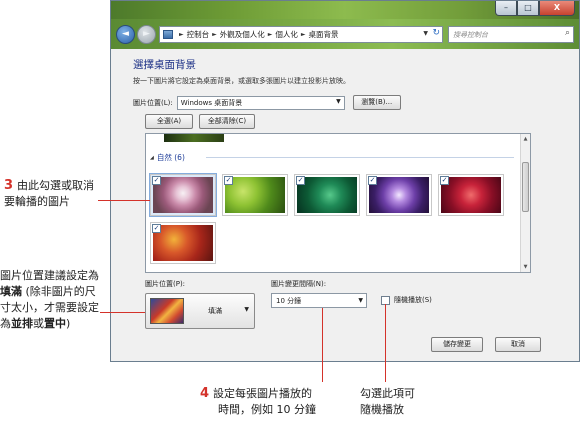 Image resolution: width=580 pixels, height=425 pixels. Describe the element at coordinates (399, 195) in the screenshot. I see `thumbnail-purple-flower: ✓` at that location.